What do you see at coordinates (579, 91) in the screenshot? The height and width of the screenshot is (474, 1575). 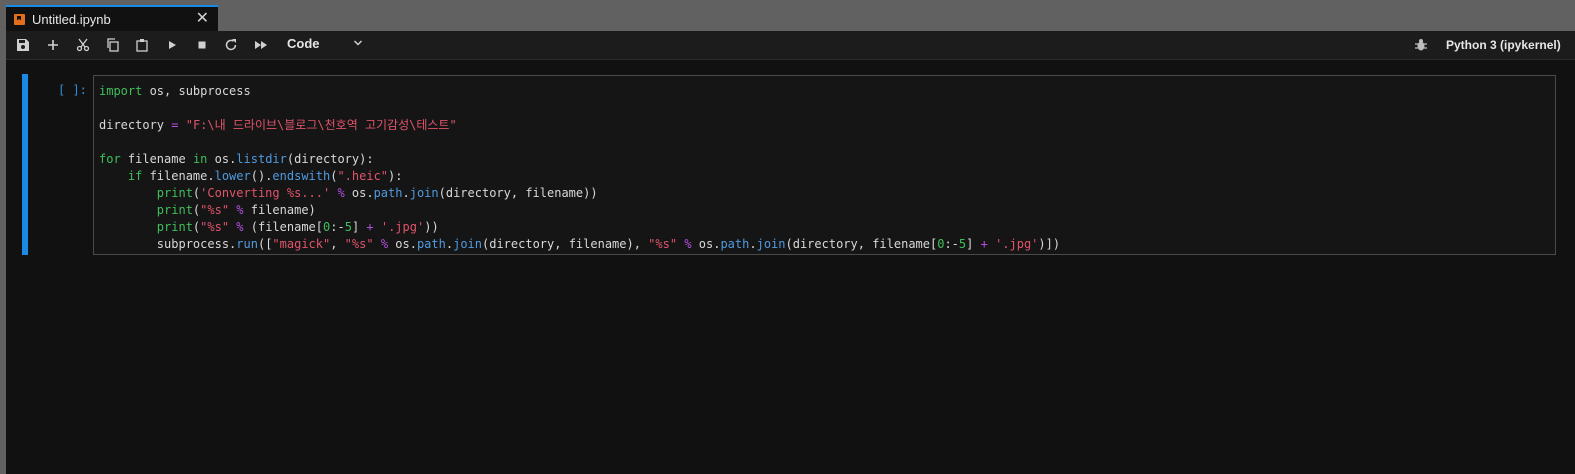 I see `code-line: import os, subprocess` at bounding box center [579, 91].